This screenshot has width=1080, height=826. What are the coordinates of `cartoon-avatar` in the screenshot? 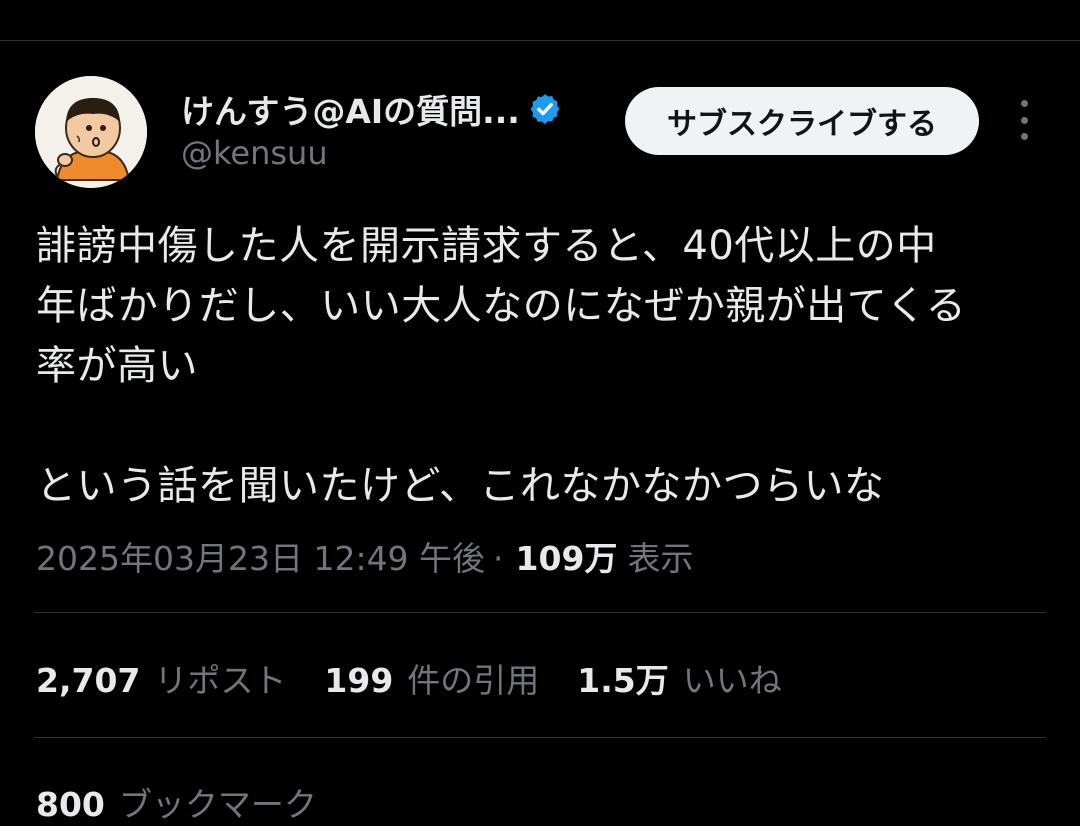 It's located at (91, 132).